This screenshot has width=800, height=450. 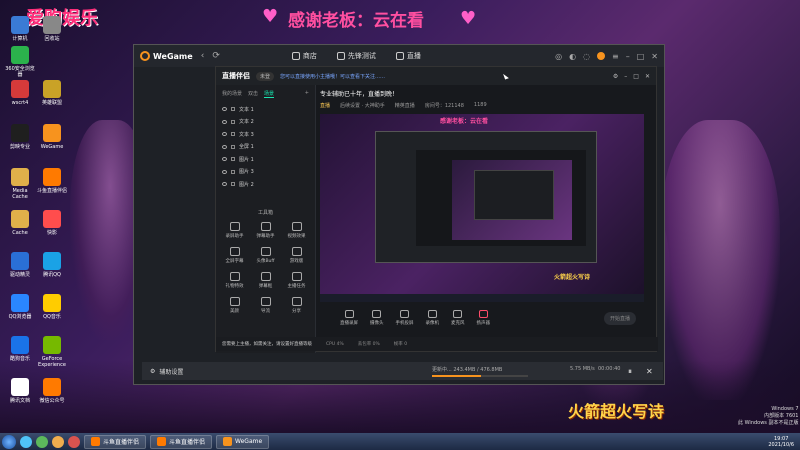 What do you see at coordinates (296, 280) in the screenshot?
I see `toolbox-item: 主播任务` at bounding box center [296, 280].